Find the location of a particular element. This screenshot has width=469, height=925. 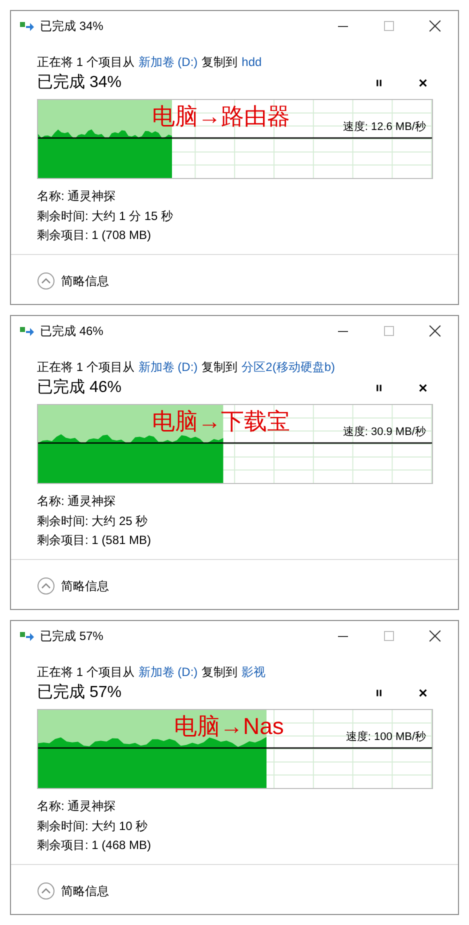

progress-title: 已完成 57% is located at coordinates (79, 692).